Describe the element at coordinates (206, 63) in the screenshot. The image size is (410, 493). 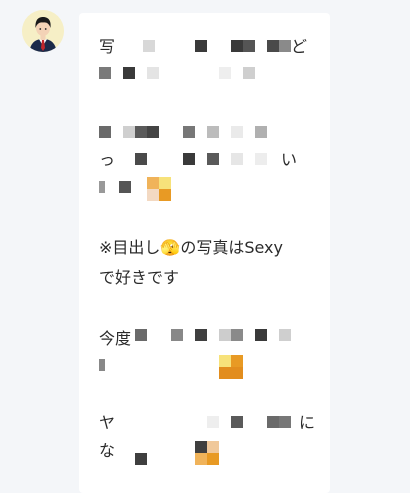
I see `mosaic-paragraph-1: 写 ど` at that location.